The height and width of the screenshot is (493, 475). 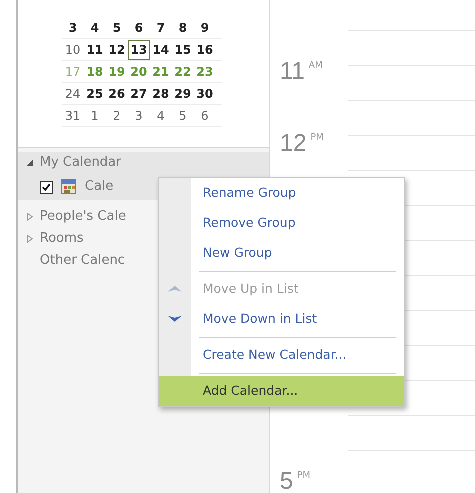 What do you see at coordinates (161, 94) in the screenshot?
I see `calendar-day: 28` at bounding box center [161, 94].